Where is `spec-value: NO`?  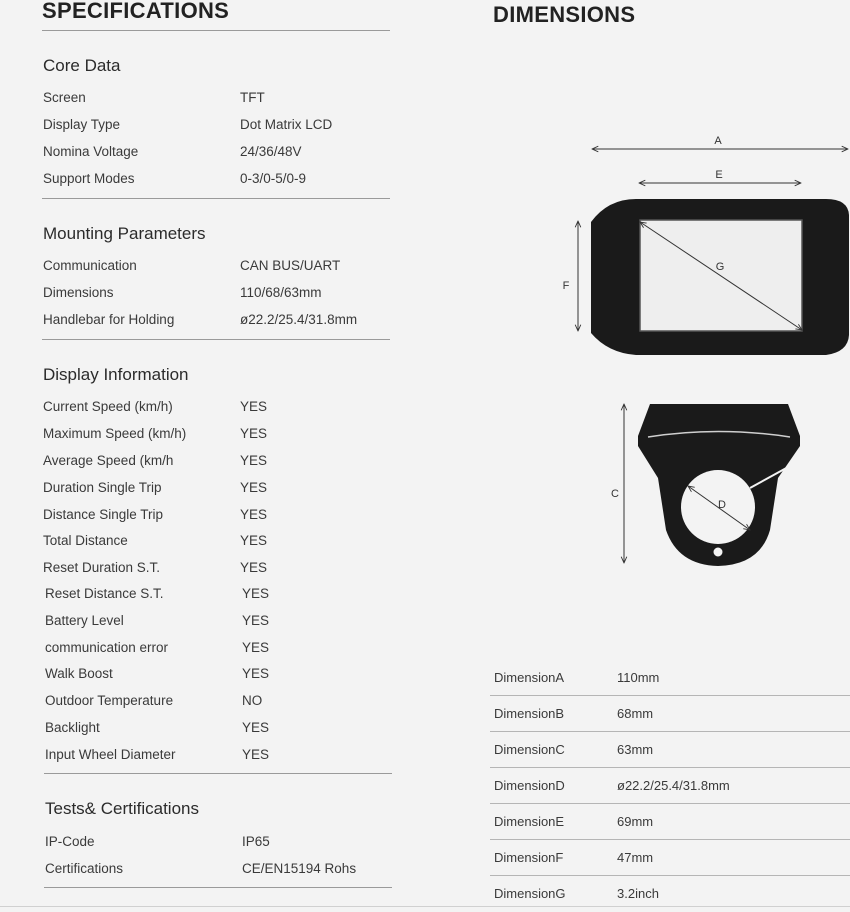 spec-value: NO is located at coordinates (252, 700).